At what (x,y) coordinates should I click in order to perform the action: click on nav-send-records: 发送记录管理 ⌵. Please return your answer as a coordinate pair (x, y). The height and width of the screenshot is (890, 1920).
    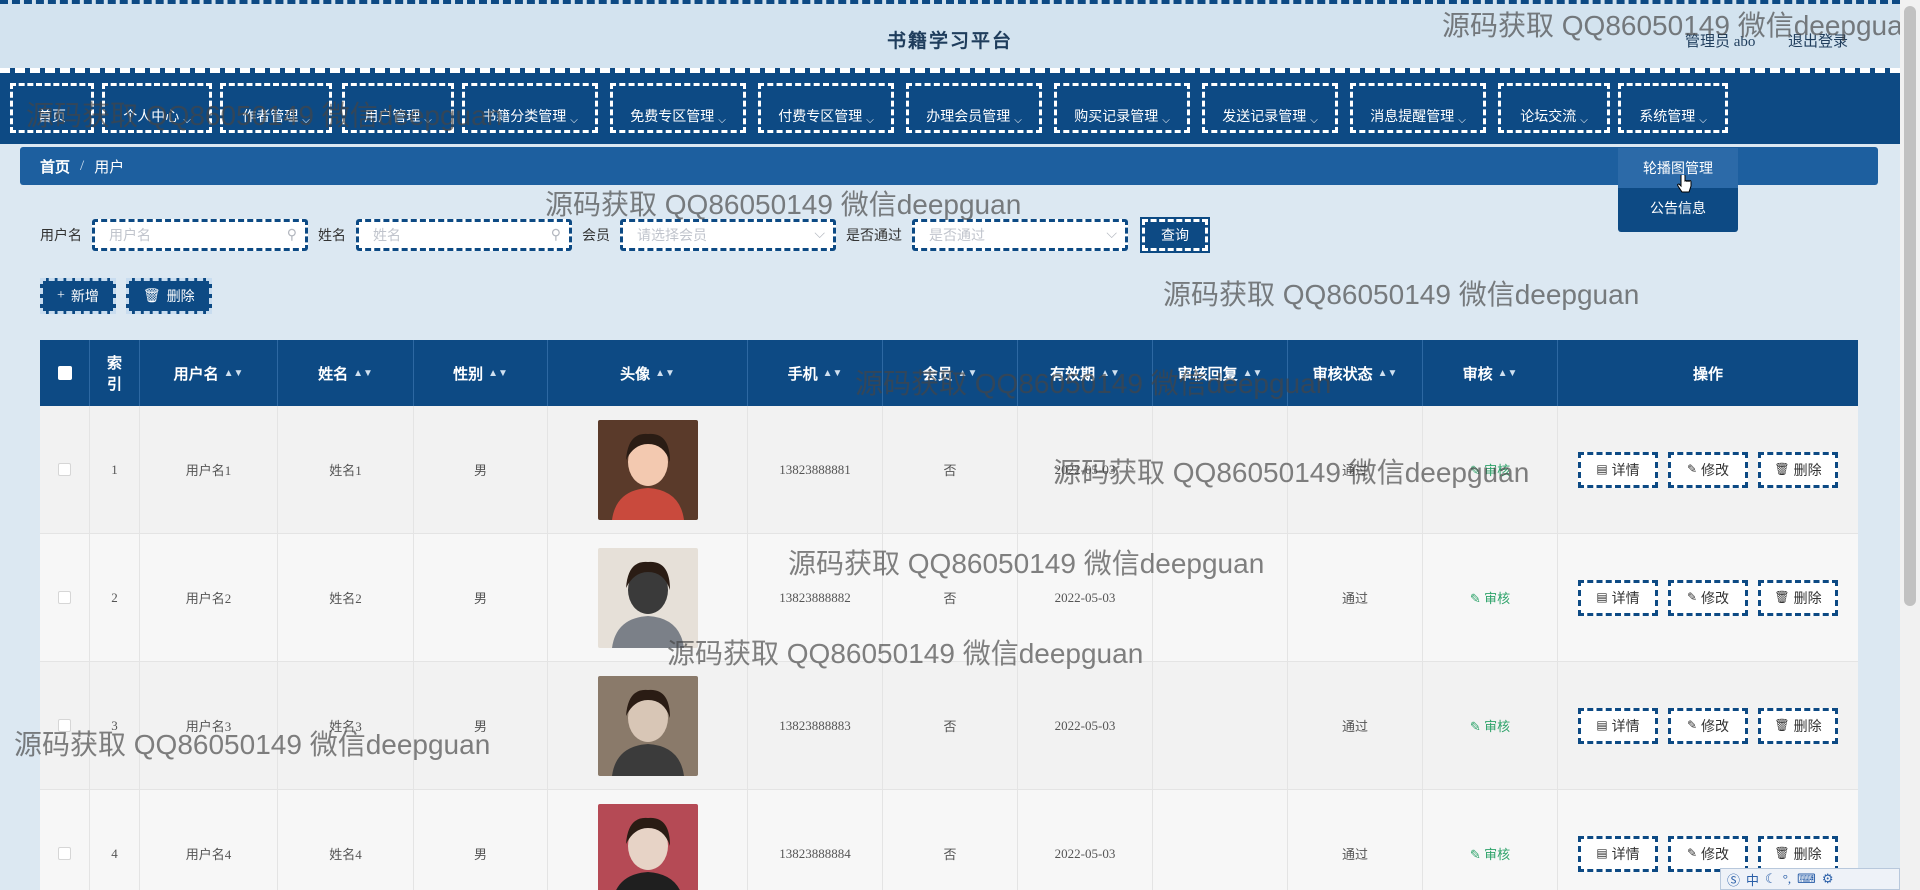
    Looking at the image, I should click on (1270, 108).